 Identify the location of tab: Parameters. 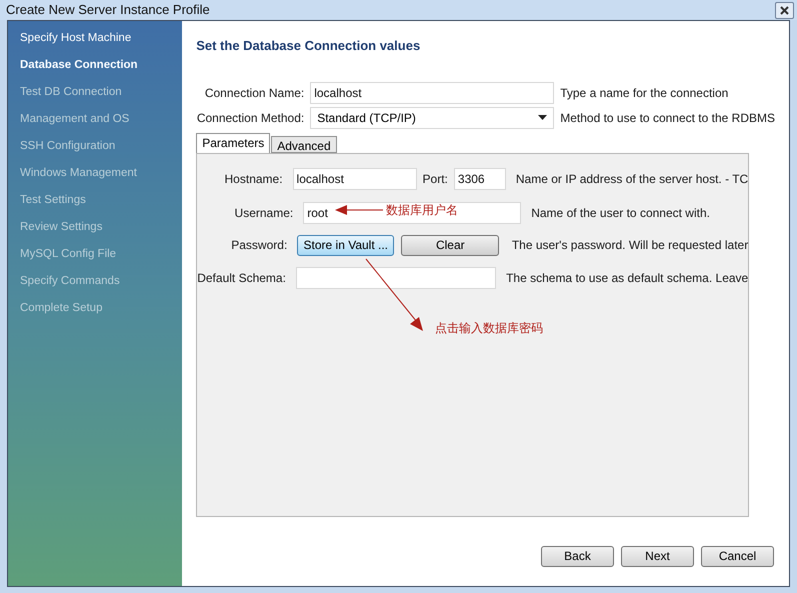
(233, 142).